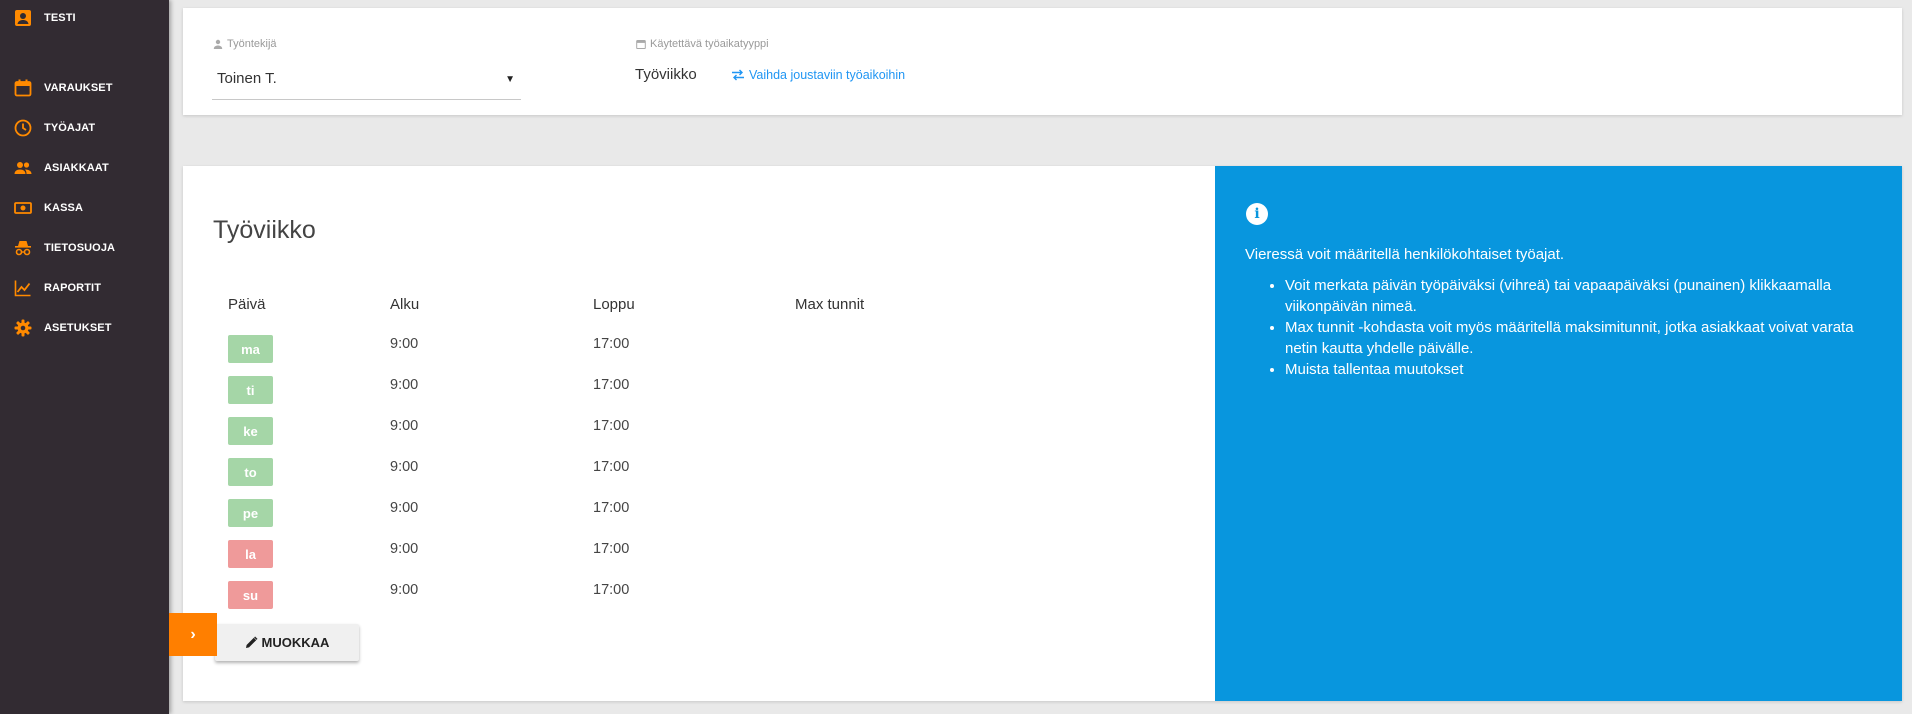 The image size is (1912, 714). What do you see at coordinates (250, 554) in the screenshot?
I see `day-button-la: la` at bounding box center [250, 554].